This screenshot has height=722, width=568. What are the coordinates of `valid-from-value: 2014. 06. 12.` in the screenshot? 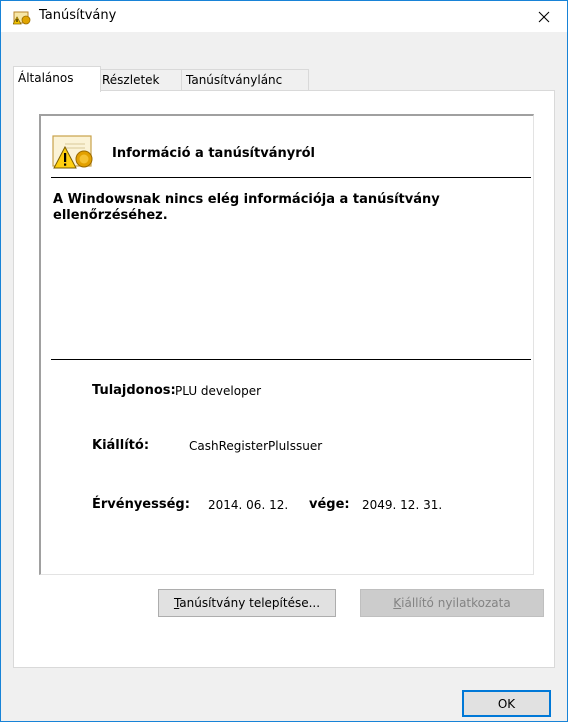 It's located at (248, 505).